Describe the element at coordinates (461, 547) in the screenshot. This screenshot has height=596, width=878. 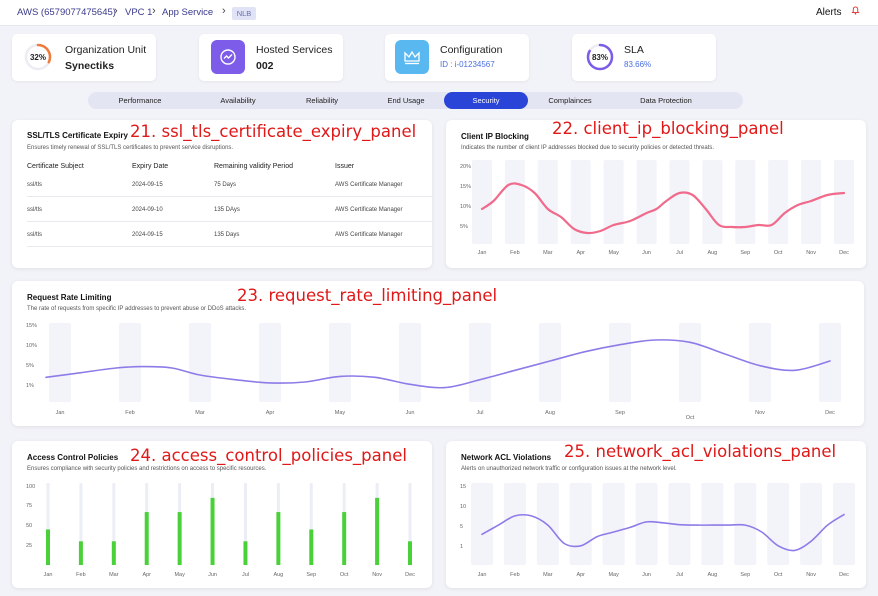
I see `y-tick-label: 1` at that location.